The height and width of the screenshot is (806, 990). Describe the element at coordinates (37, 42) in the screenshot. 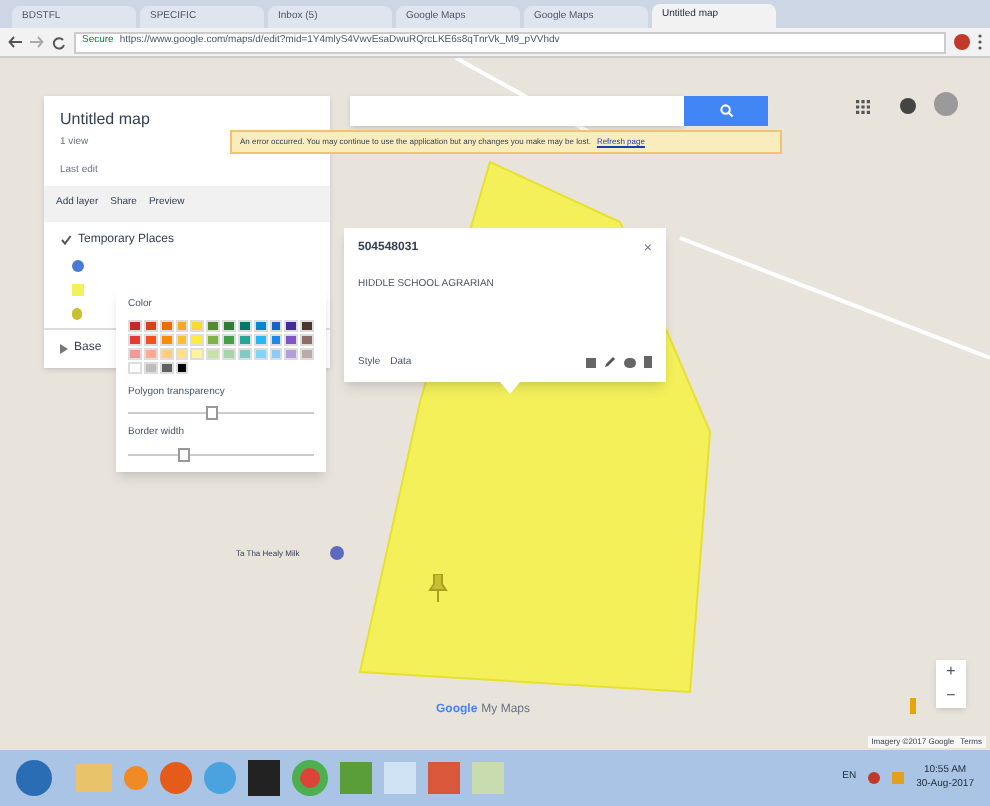

I see `forward-icon` at that location.